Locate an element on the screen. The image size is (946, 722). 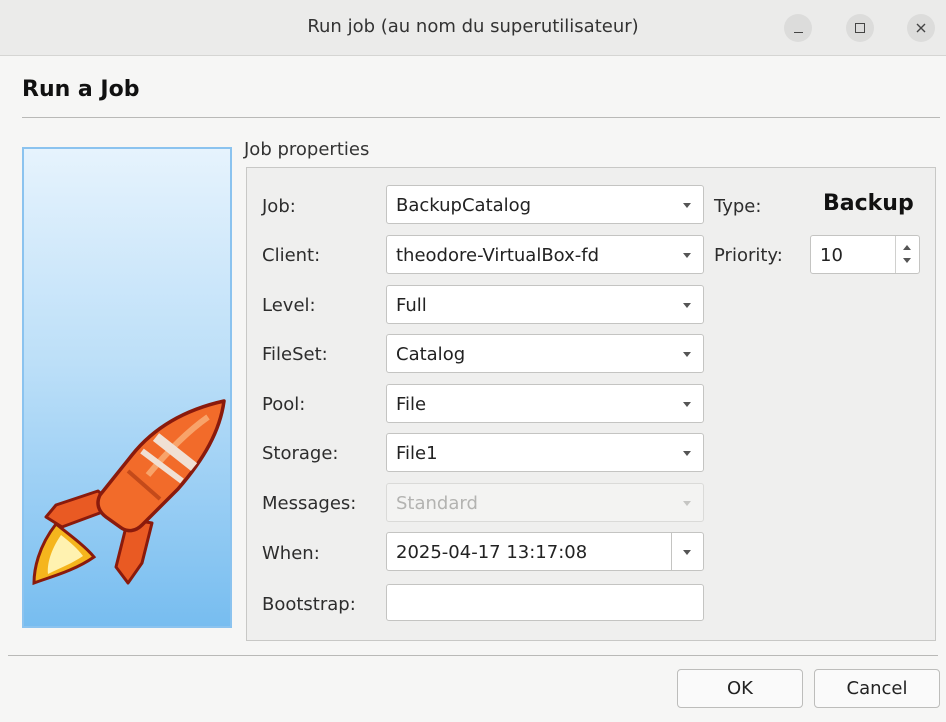
type-label: Type: is located at coordinates (738, 206).